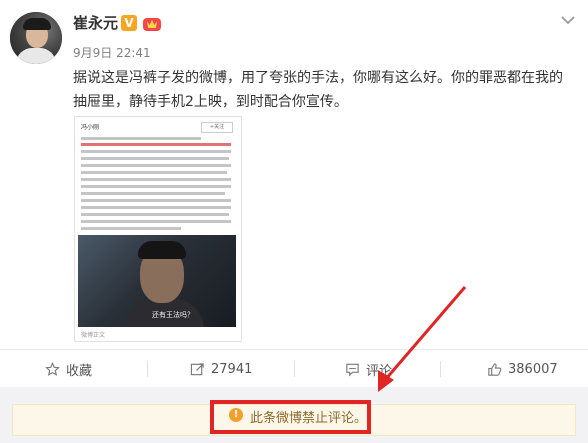 The image size is (588, 443). Describe the element at coordinates (162, 250) in the screenshot. I see `photo-hair` at that location.